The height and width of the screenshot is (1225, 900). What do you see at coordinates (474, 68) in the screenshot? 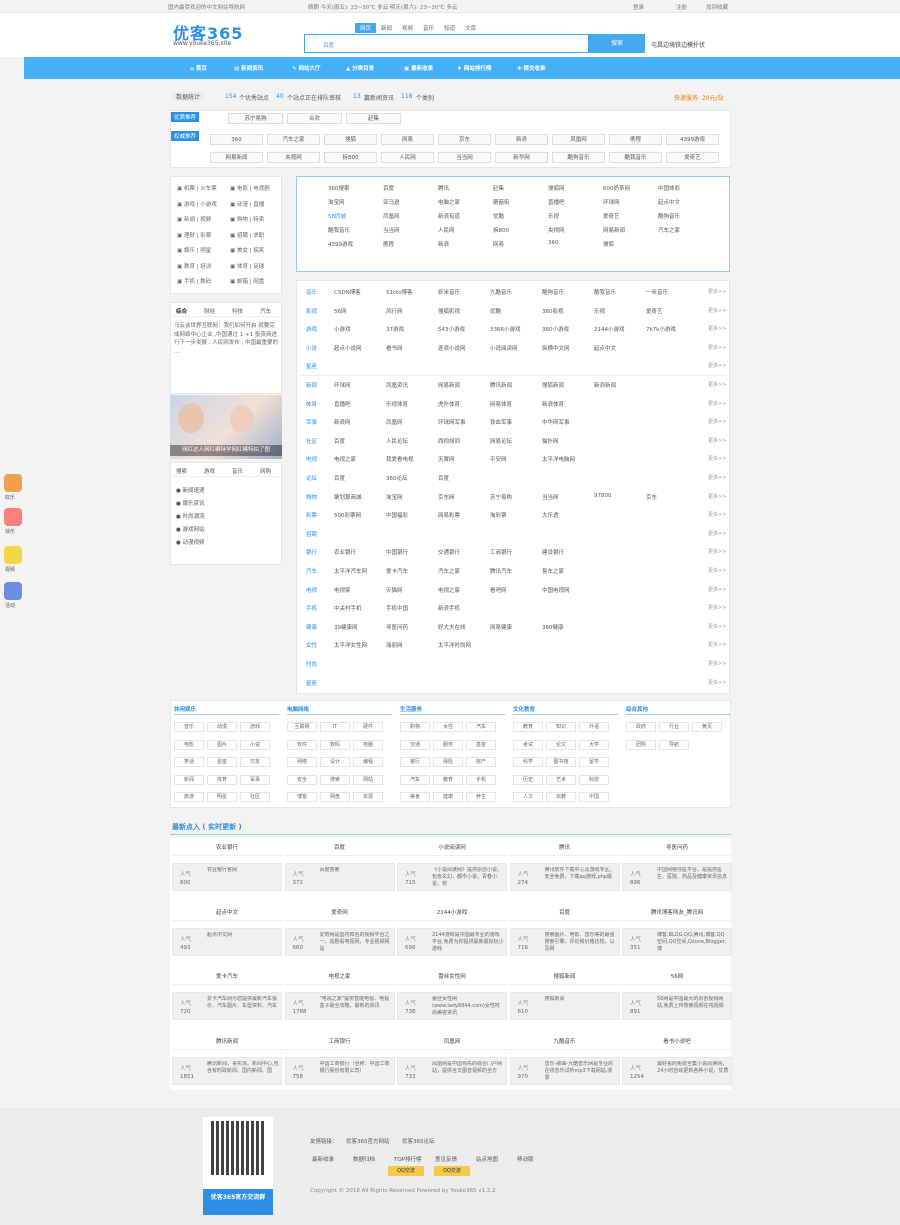
I see `nav-item-ranking: ♦ 网站排行榜` at bounding box center [474, 68].